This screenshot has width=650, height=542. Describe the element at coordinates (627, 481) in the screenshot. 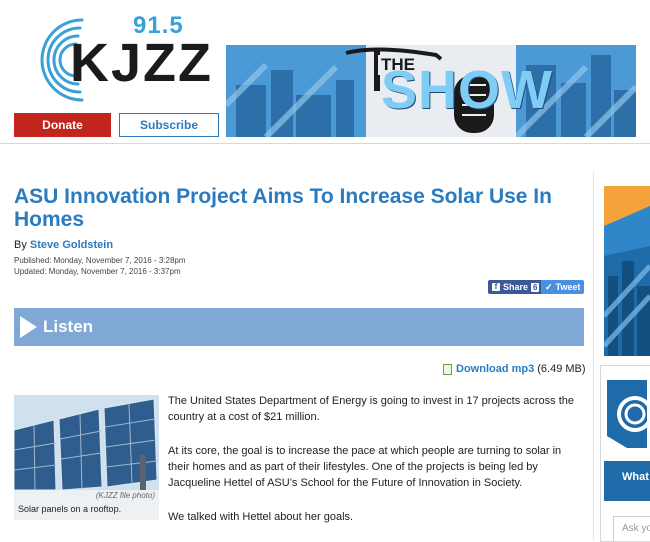

I see `sidebar-what-heading: What` at that location.